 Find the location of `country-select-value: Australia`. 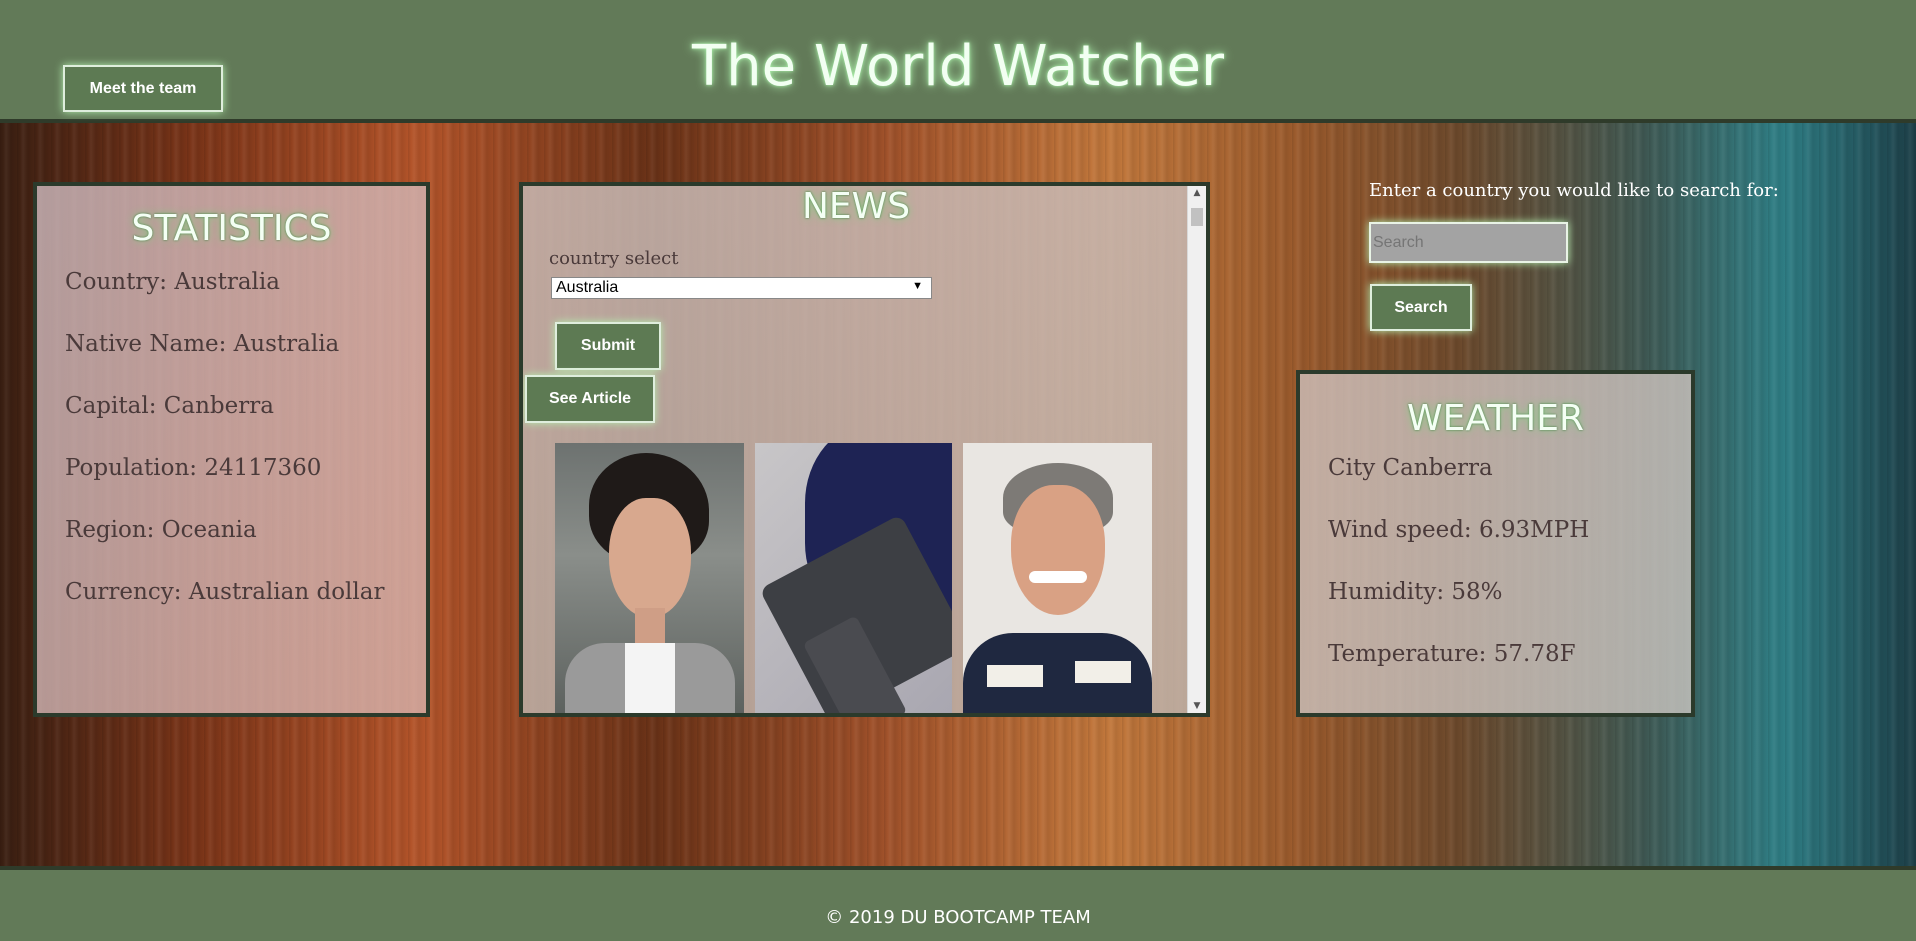

country-select-value: Australia is located at coordinates (587, 287).